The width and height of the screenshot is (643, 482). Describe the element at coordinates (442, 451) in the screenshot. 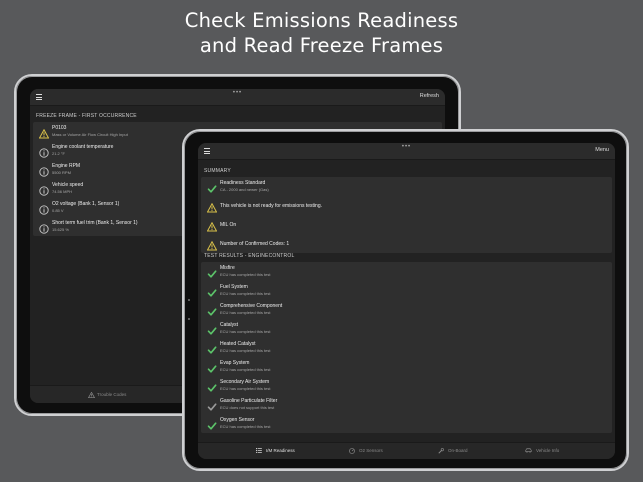

I see `wrench-icon` at that location.